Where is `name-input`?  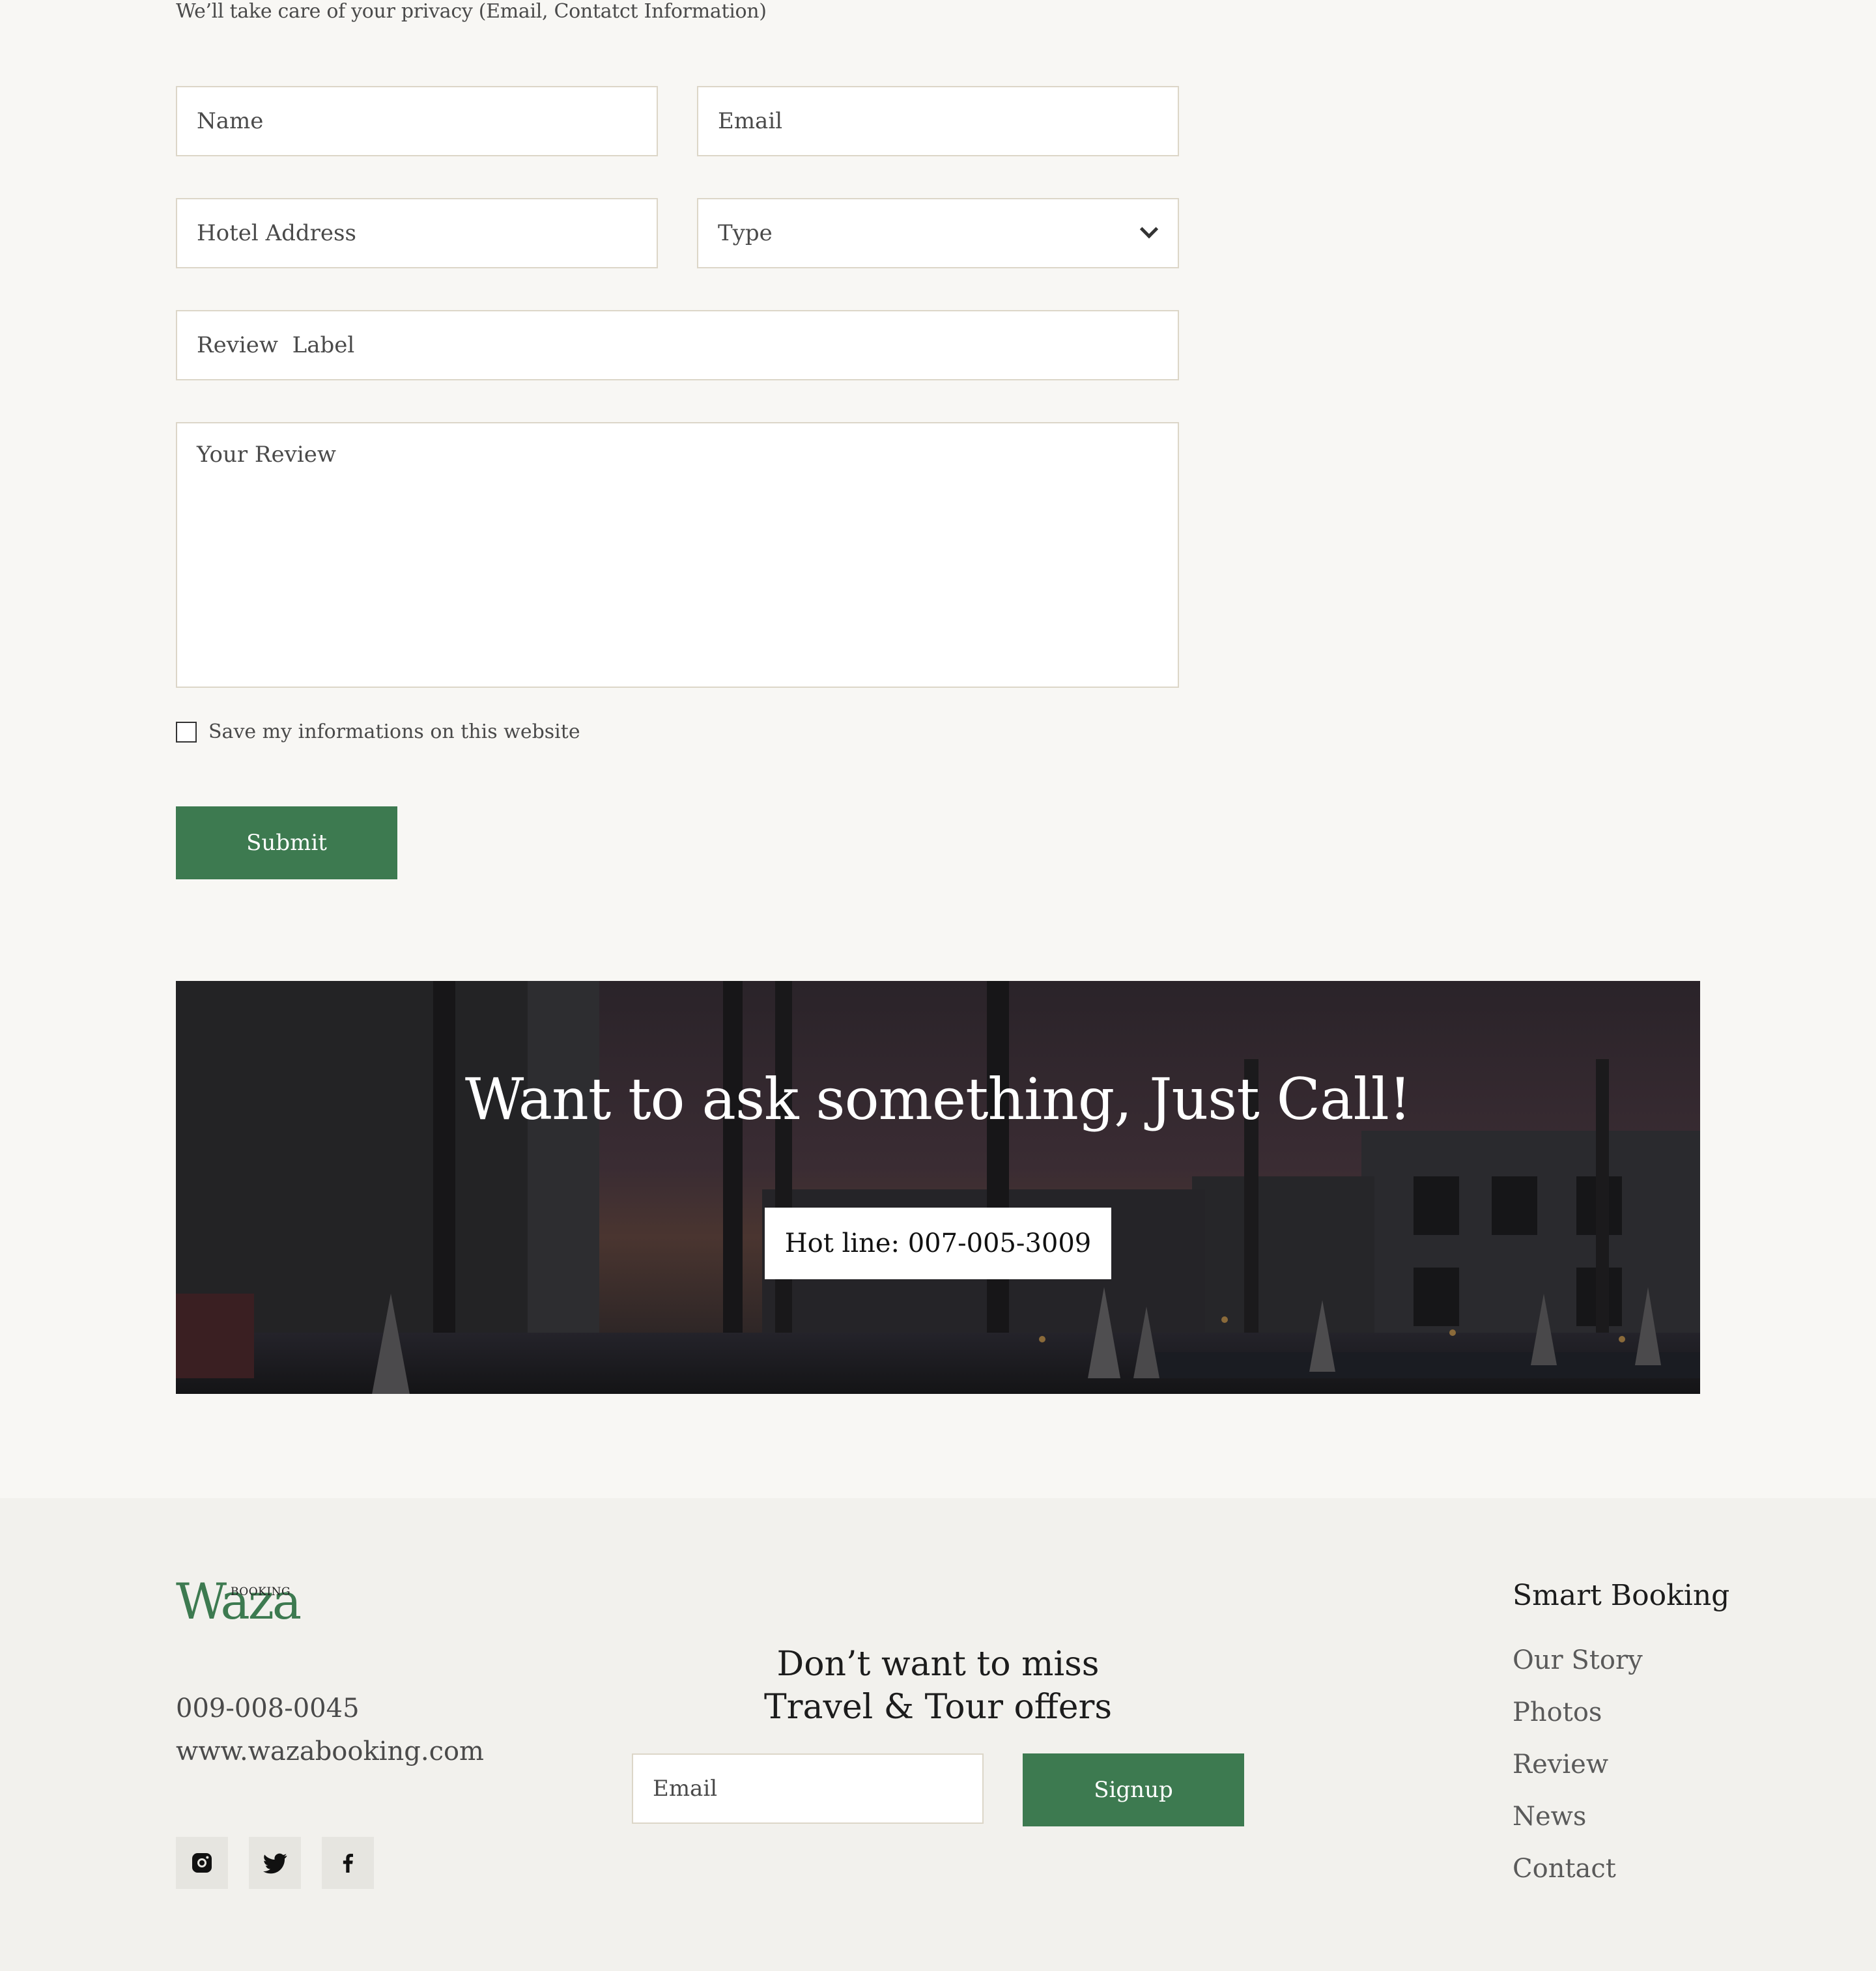
name-input is located at coordinates (417, 121).